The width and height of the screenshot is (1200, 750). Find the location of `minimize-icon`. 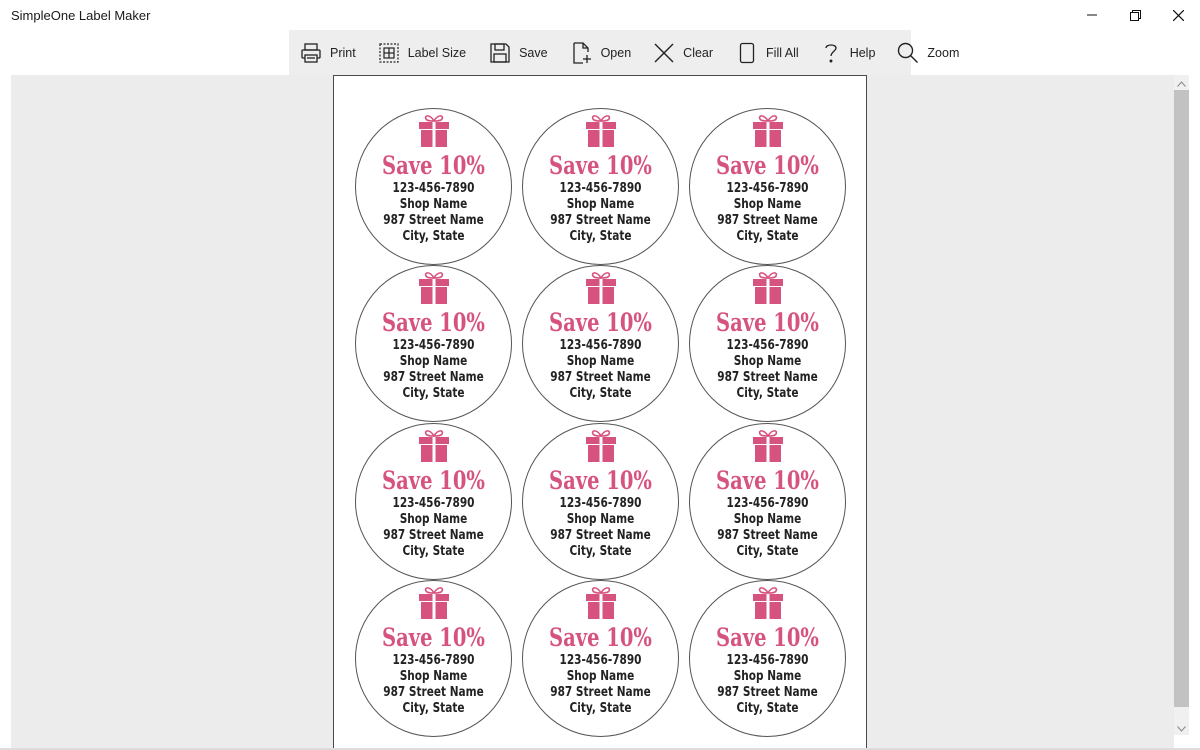

minimize-icon is located at coordinates (1092, 15).